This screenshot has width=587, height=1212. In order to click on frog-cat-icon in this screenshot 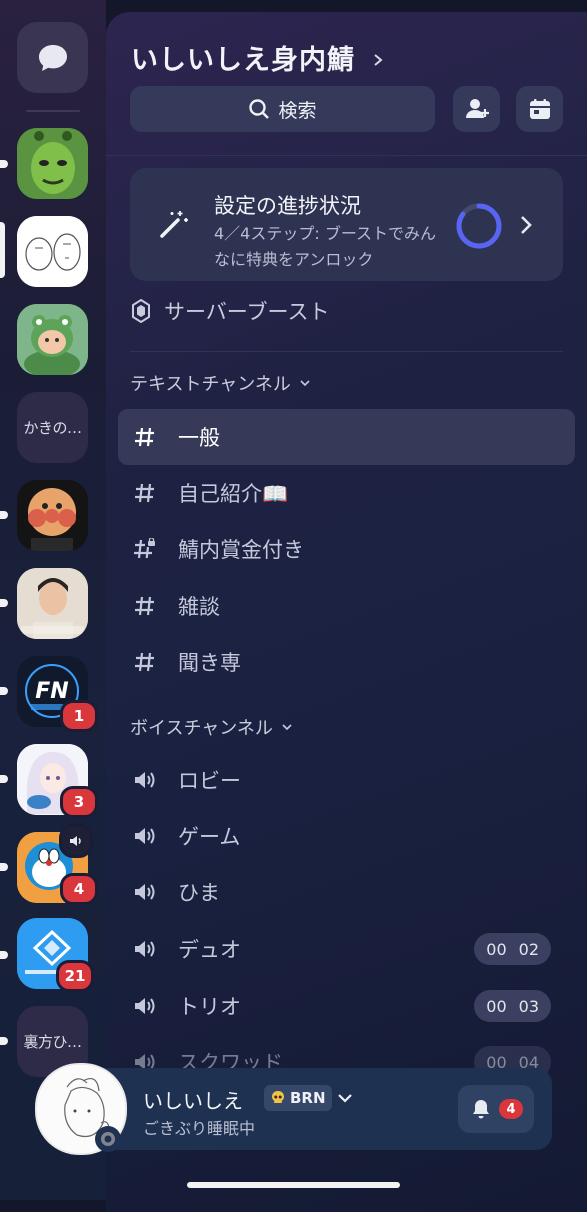, I will do `click(52, 339)`.